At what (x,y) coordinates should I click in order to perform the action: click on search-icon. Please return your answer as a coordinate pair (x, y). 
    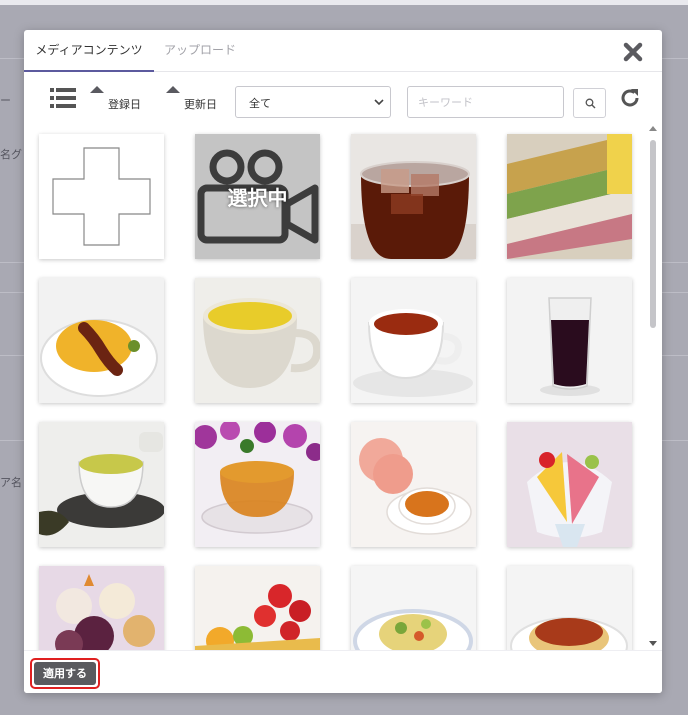
    Looking at the image, I should click on (590, 103).